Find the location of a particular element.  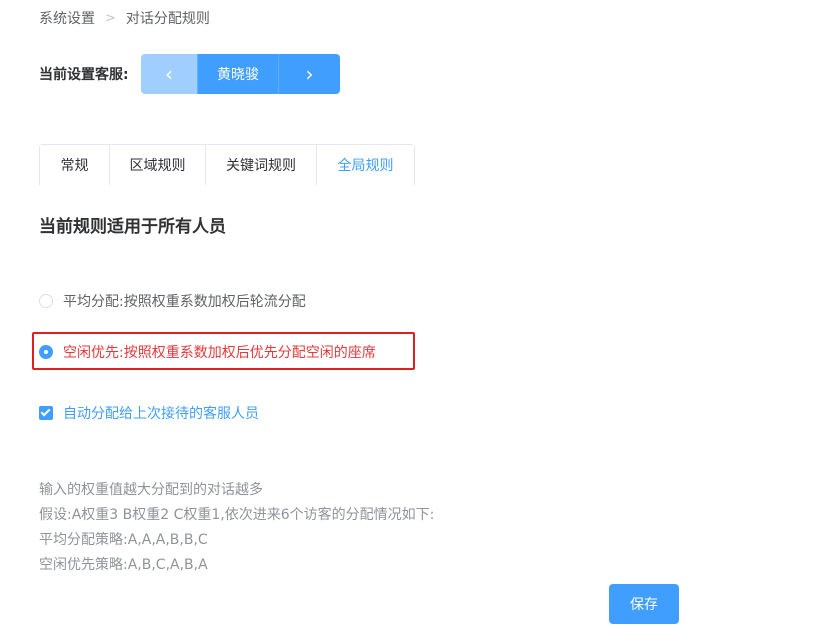

tab-general: 常规 is located at coordinates (75, 165).